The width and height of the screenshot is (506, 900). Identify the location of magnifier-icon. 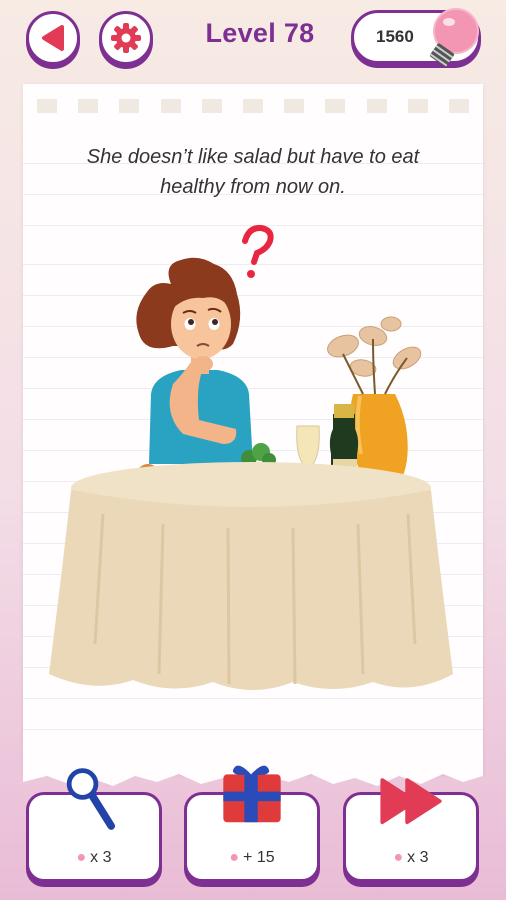
(91, 799).